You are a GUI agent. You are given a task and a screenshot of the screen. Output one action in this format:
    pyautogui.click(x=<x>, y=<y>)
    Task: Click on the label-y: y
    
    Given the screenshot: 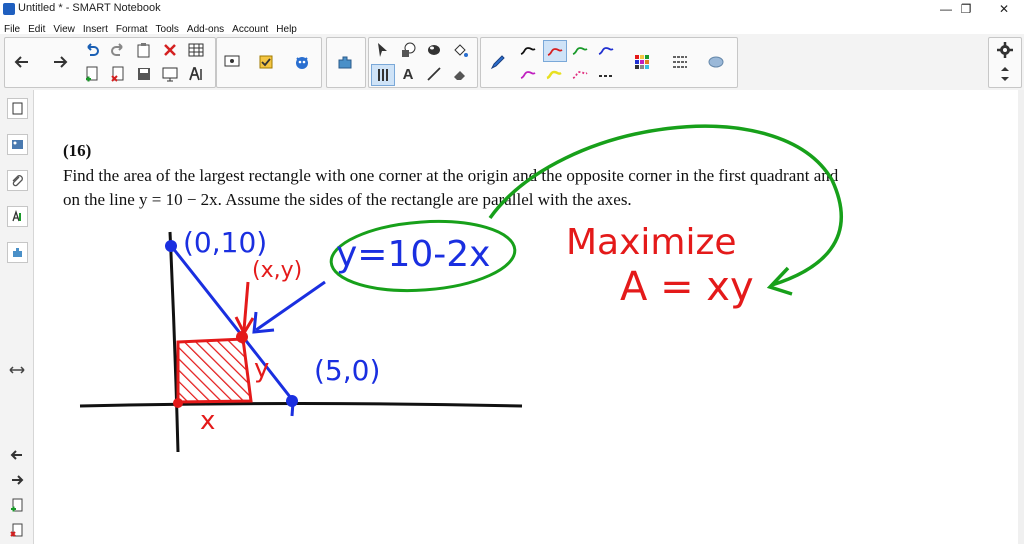 What is the action you would take?
    pyautogui.click(x=262, y=369)
    